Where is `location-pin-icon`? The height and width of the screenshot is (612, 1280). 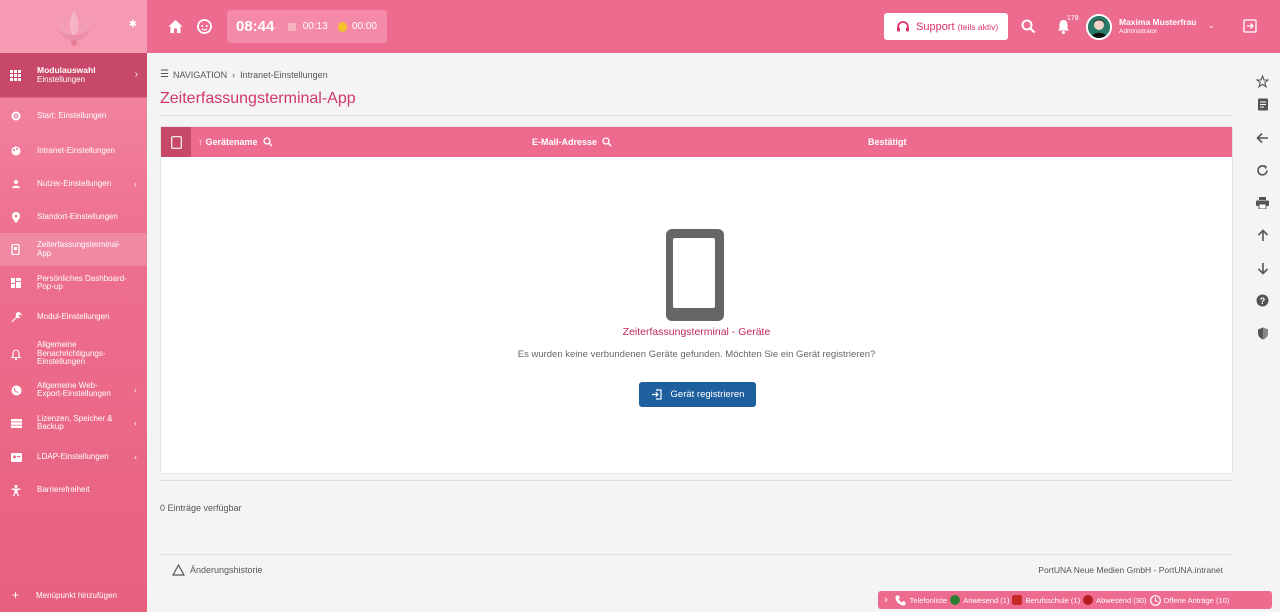 location-pin-icon is located at coordinates (16, 217).